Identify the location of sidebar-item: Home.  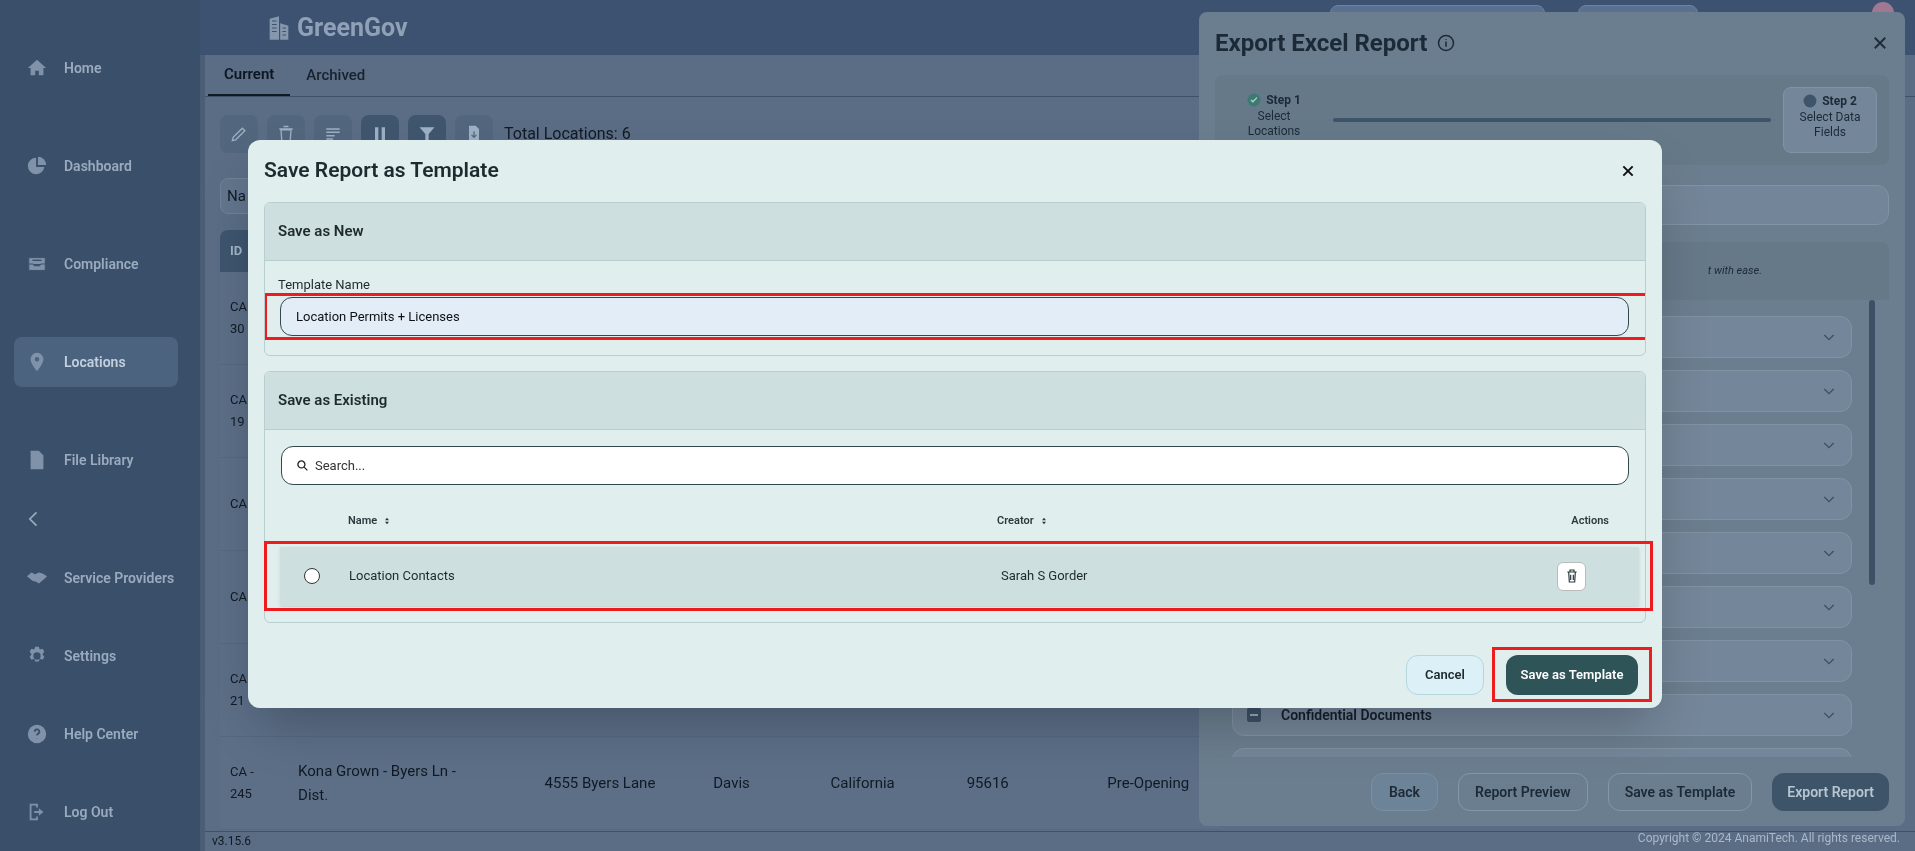
(96, 68).